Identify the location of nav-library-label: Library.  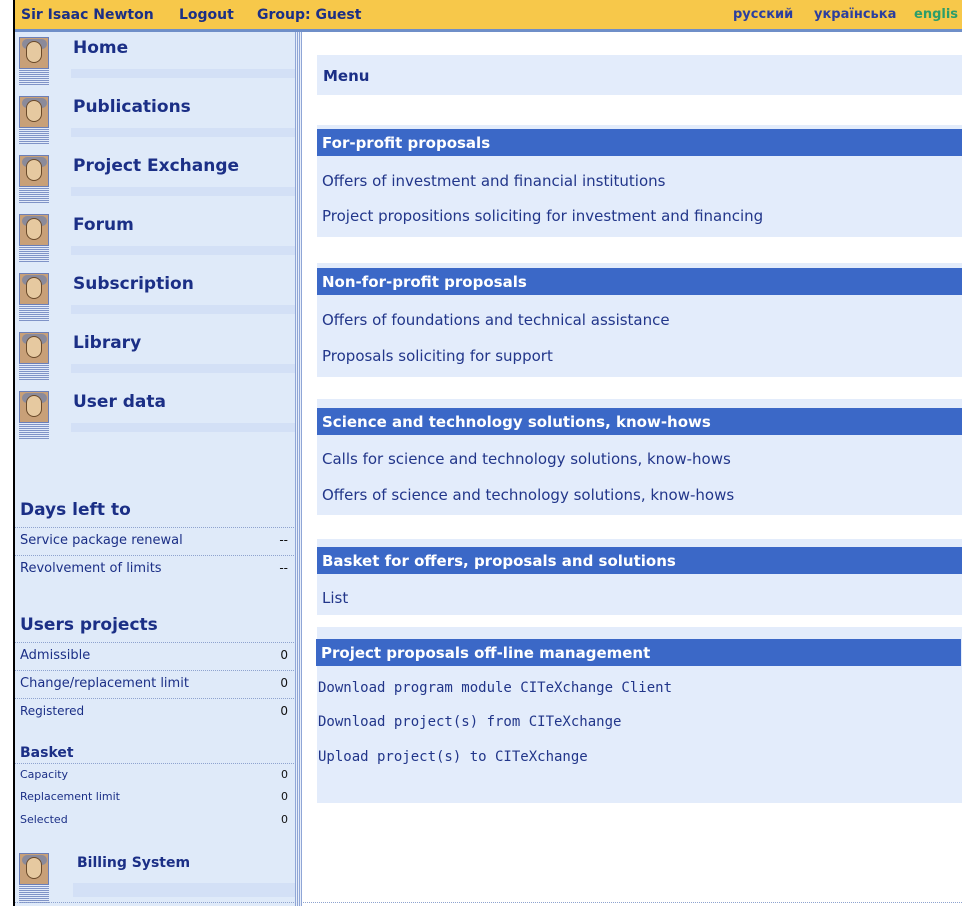
(107, 343).